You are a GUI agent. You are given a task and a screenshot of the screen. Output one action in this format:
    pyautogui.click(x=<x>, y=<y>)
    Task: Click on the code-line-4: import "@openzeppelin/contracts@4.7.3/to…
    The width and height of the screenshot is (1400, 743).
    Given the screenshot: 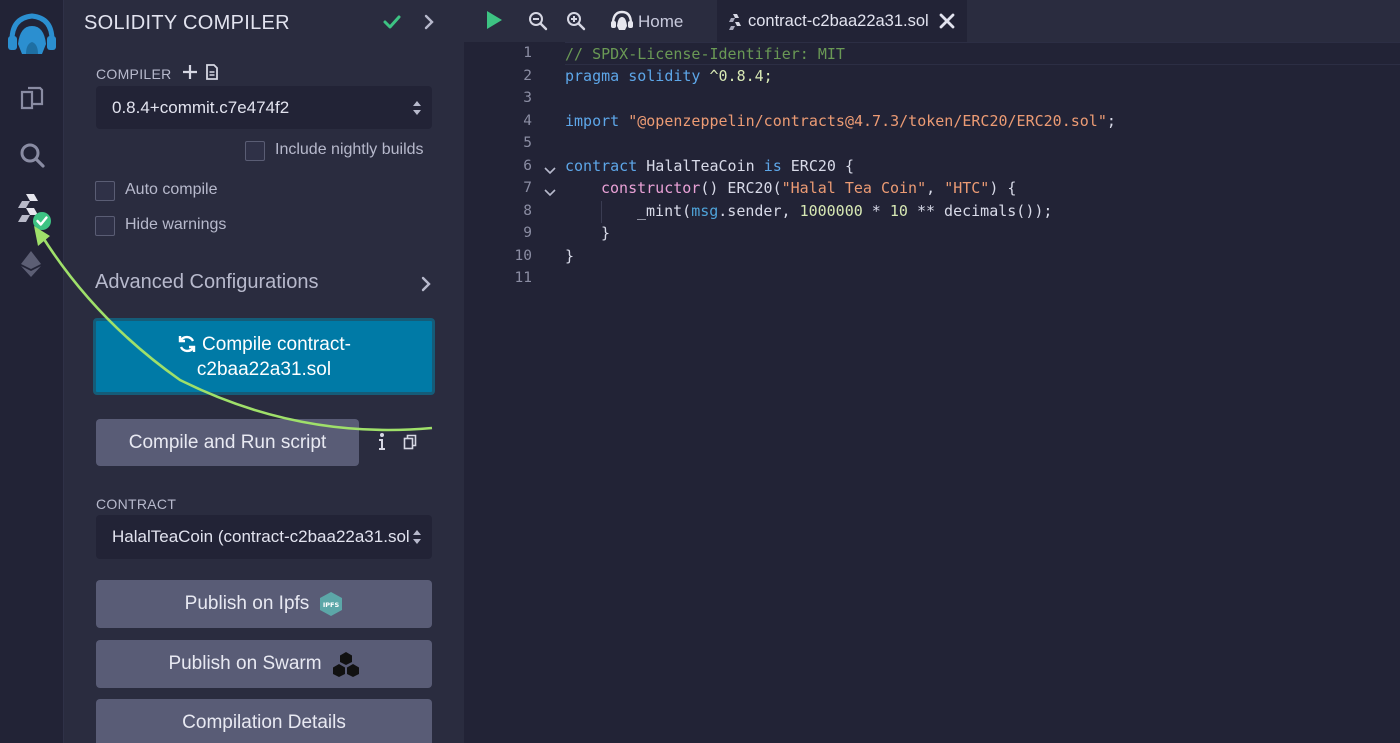 What is the action you would take?
    pyautogui.click(x=840, y=121)
    